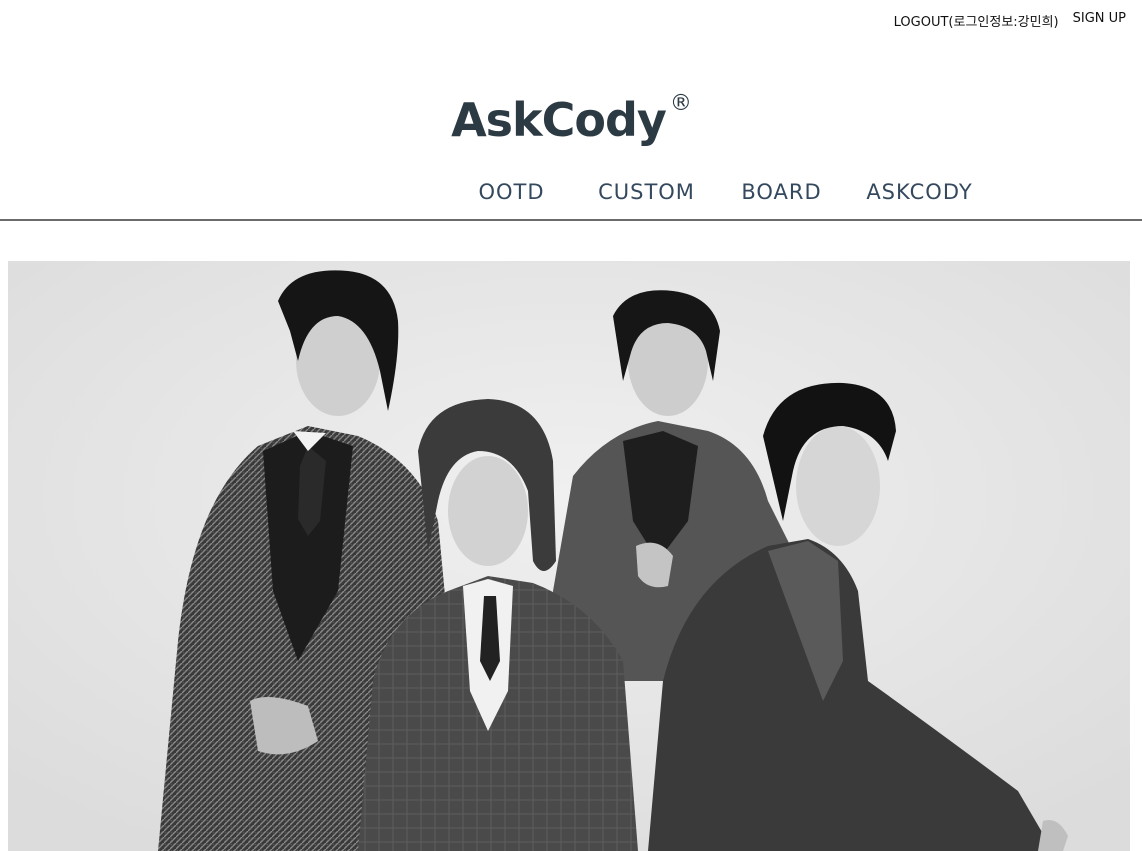 The width and height of the screenshot is (1142, 851). What do you see at coordinates (1099, 20) in the screenshot?
I see `signup-link: SIGN UP` at bounding box center [1099, 20].